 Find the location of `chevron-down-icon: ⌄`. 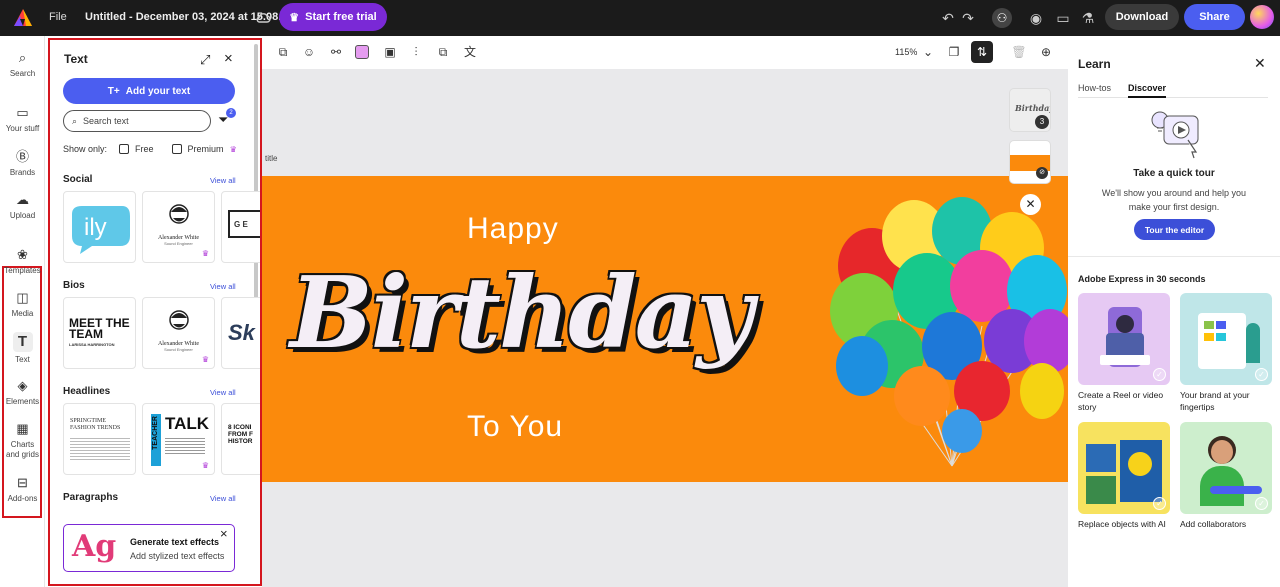

chevron-down-icon: ⌄ is located at coordinates (928, 52).